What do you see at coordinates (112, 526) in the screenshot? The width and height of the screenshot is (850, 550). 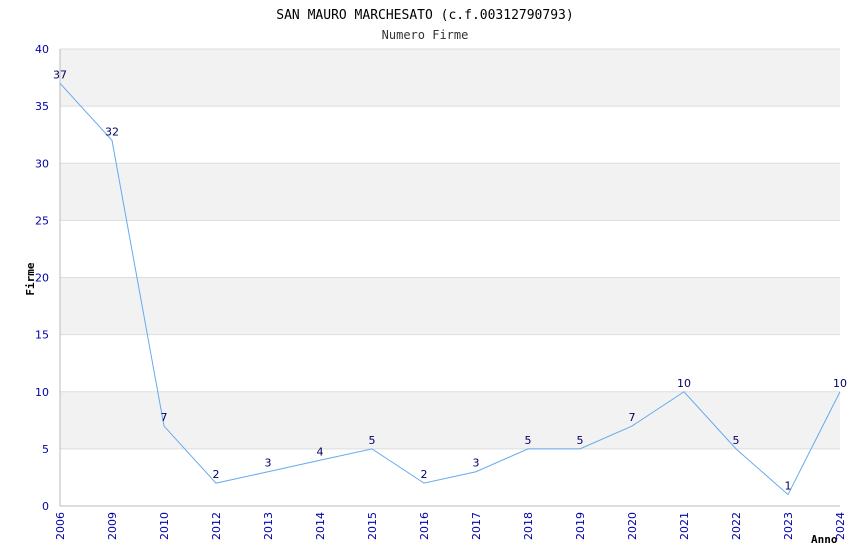 I see `x-tick-label: 2009` at bounding box center [112, 526].